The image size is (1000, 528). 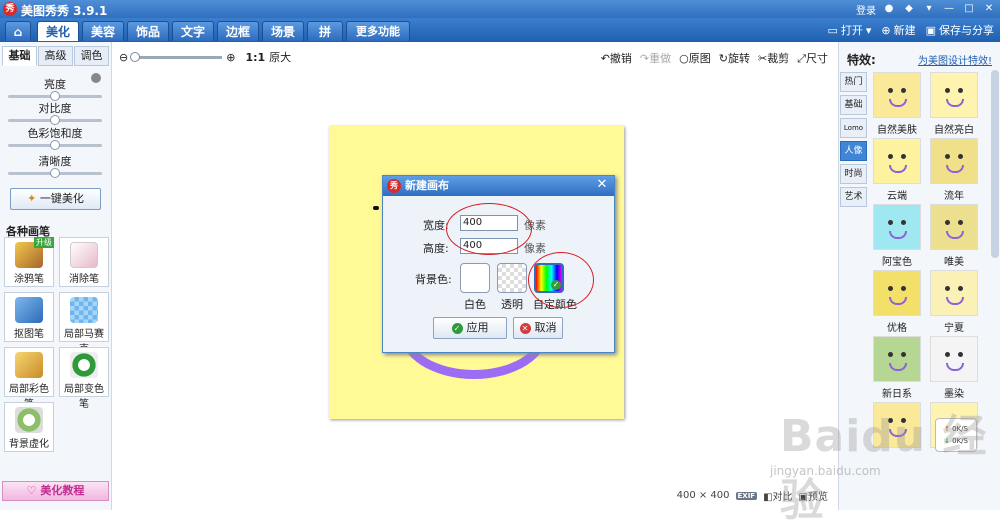 I want to click on tutorial-button: ♡ 美化教程, so click(x=55, y=491).